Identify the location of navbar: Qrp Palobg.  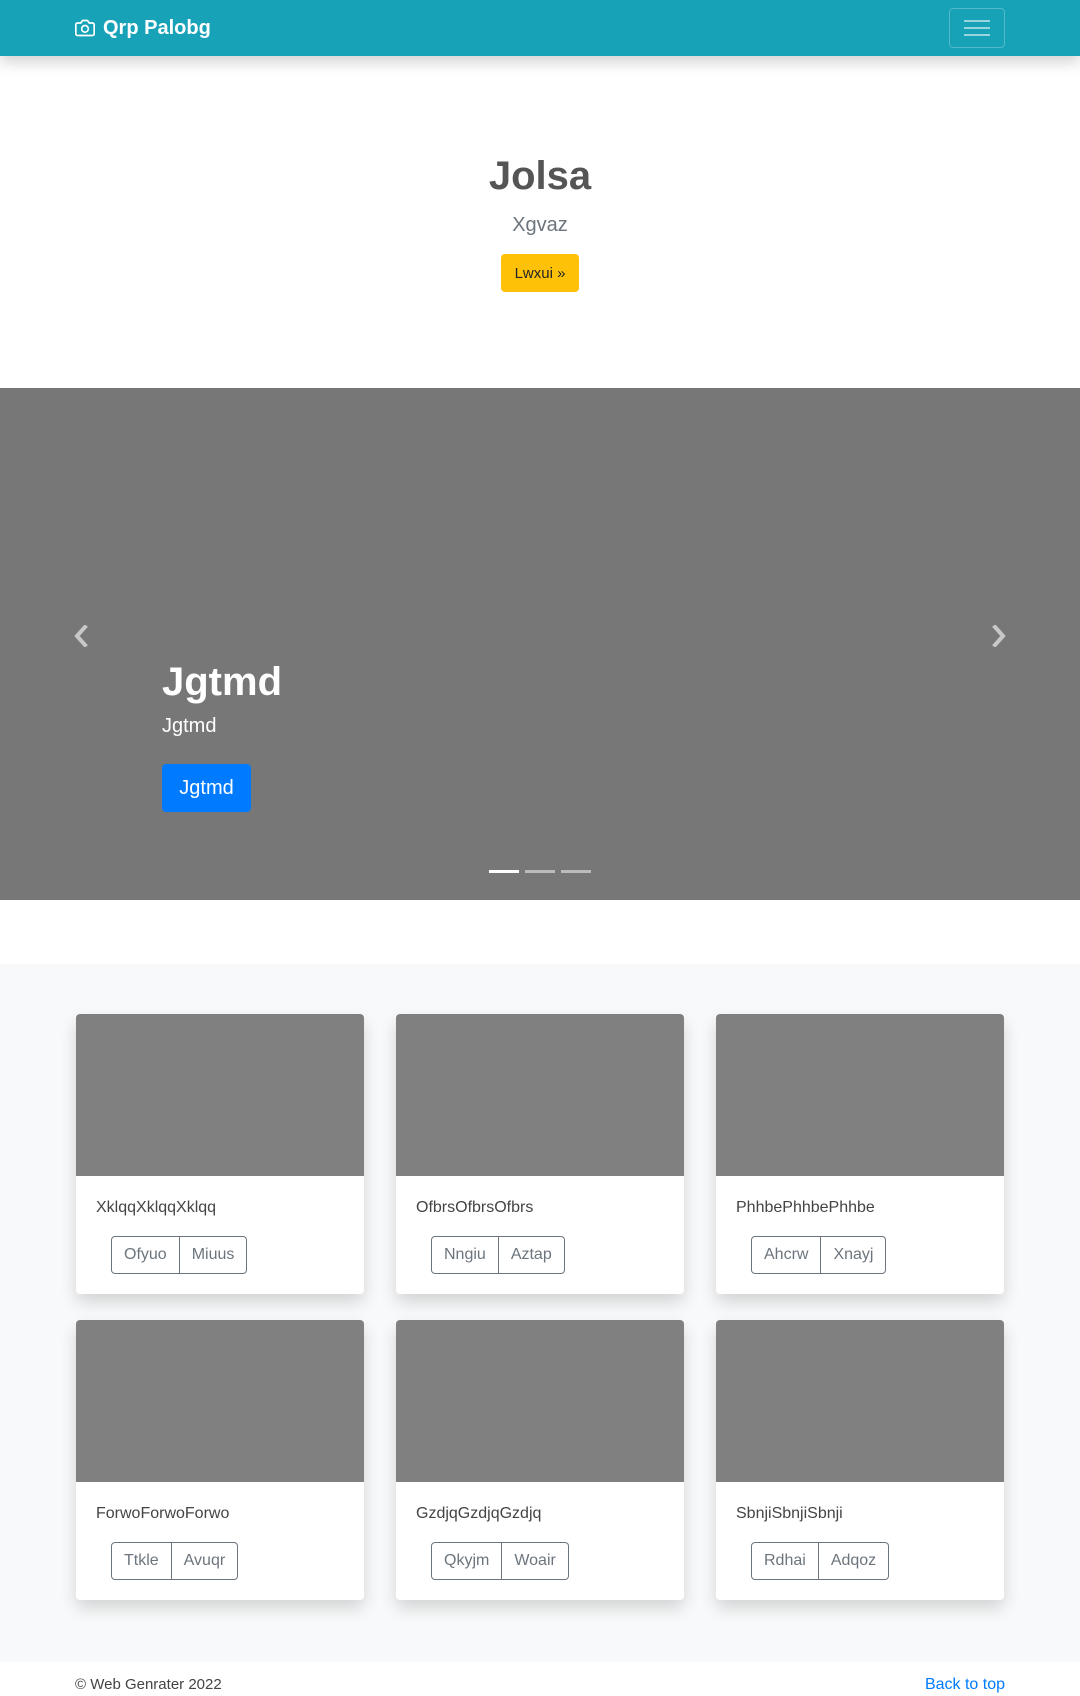
(540, 28).